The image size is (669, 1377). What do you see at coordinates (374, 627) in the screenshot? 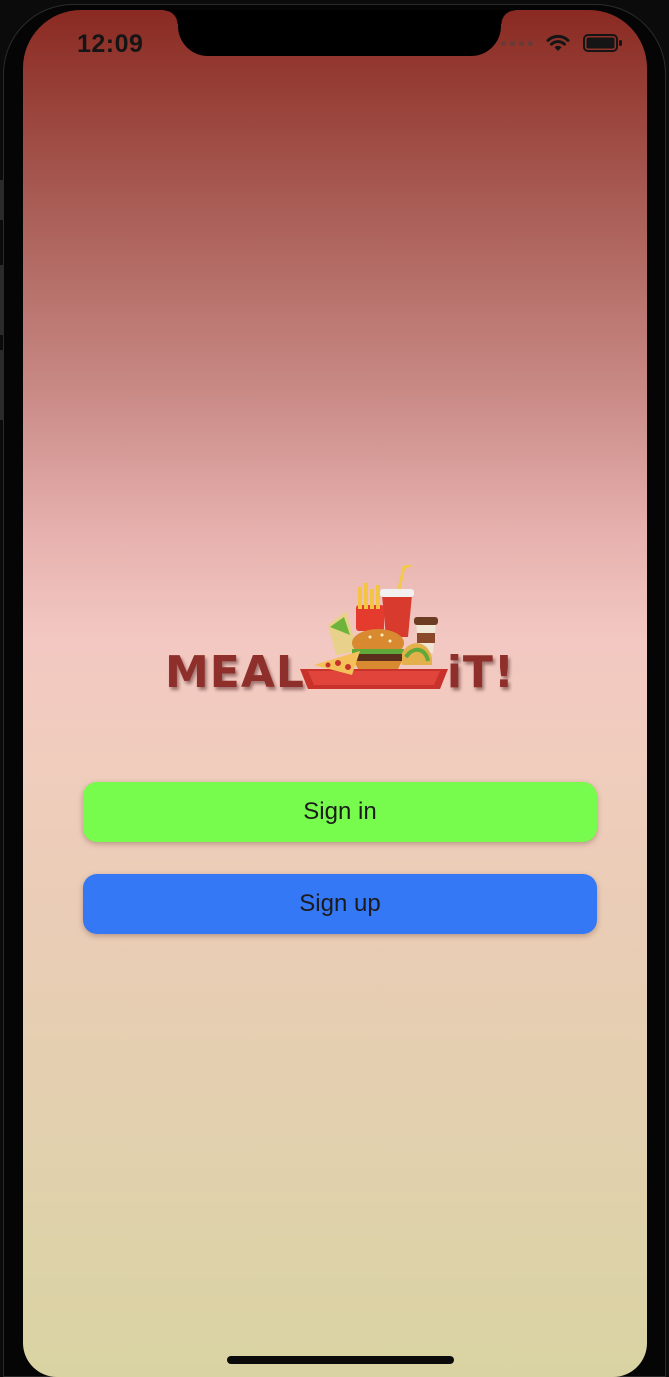
I see `fast-food-tray-logo-icon` at bounding box center [374, 627].